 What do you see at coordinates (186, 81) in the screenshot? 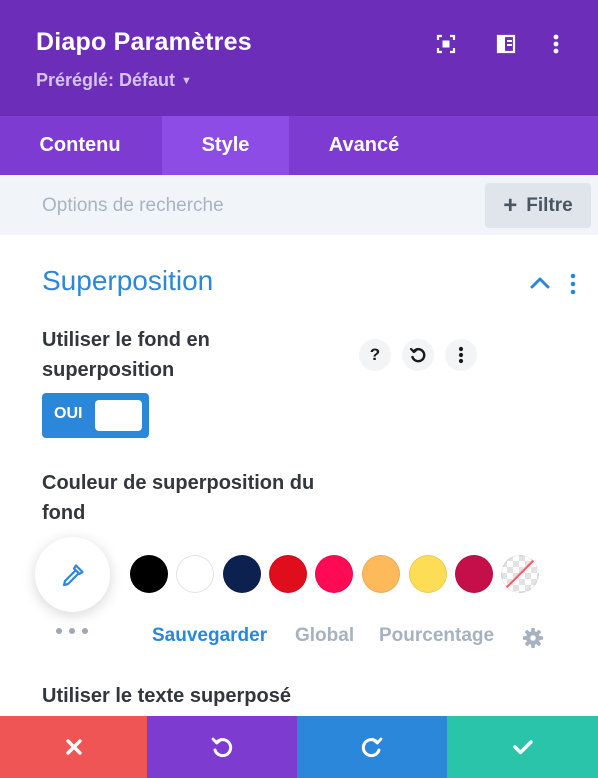
I see `caret-down-icon: ▼` at bounding box center [186, 81].